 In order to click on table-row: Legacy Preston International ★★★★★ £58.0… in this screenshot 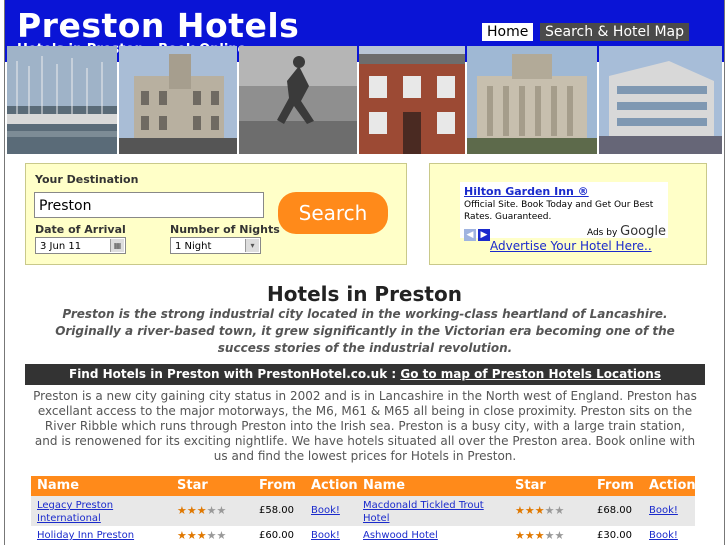, I will do `click(363, 511)`.